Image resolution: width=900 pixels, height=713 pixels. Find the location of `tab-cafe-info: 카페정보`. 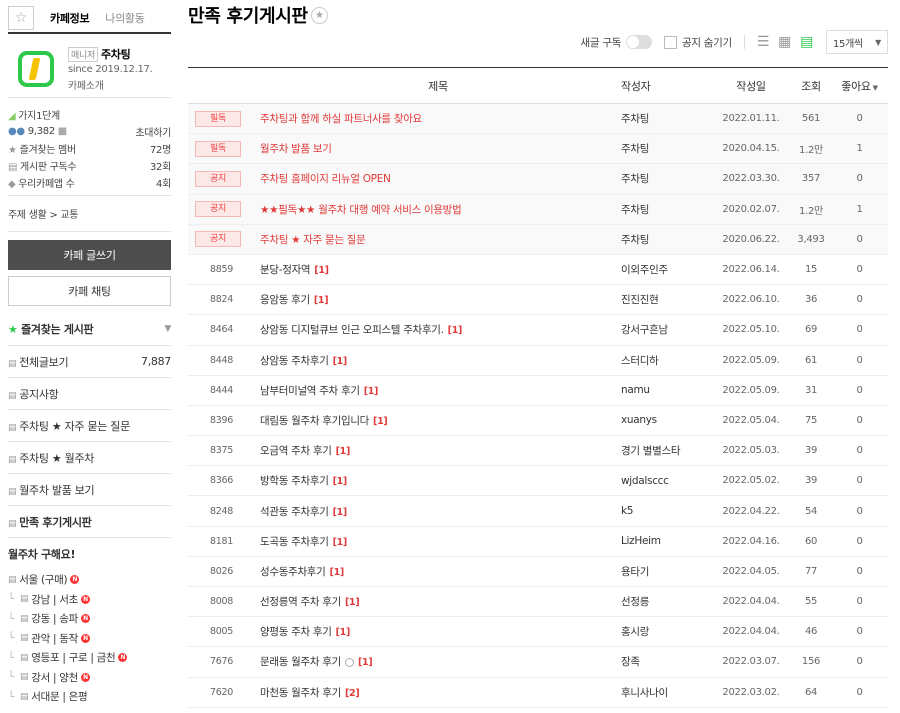

tab-cafe-info: 카페정보 is located at coordinates (70, 18).